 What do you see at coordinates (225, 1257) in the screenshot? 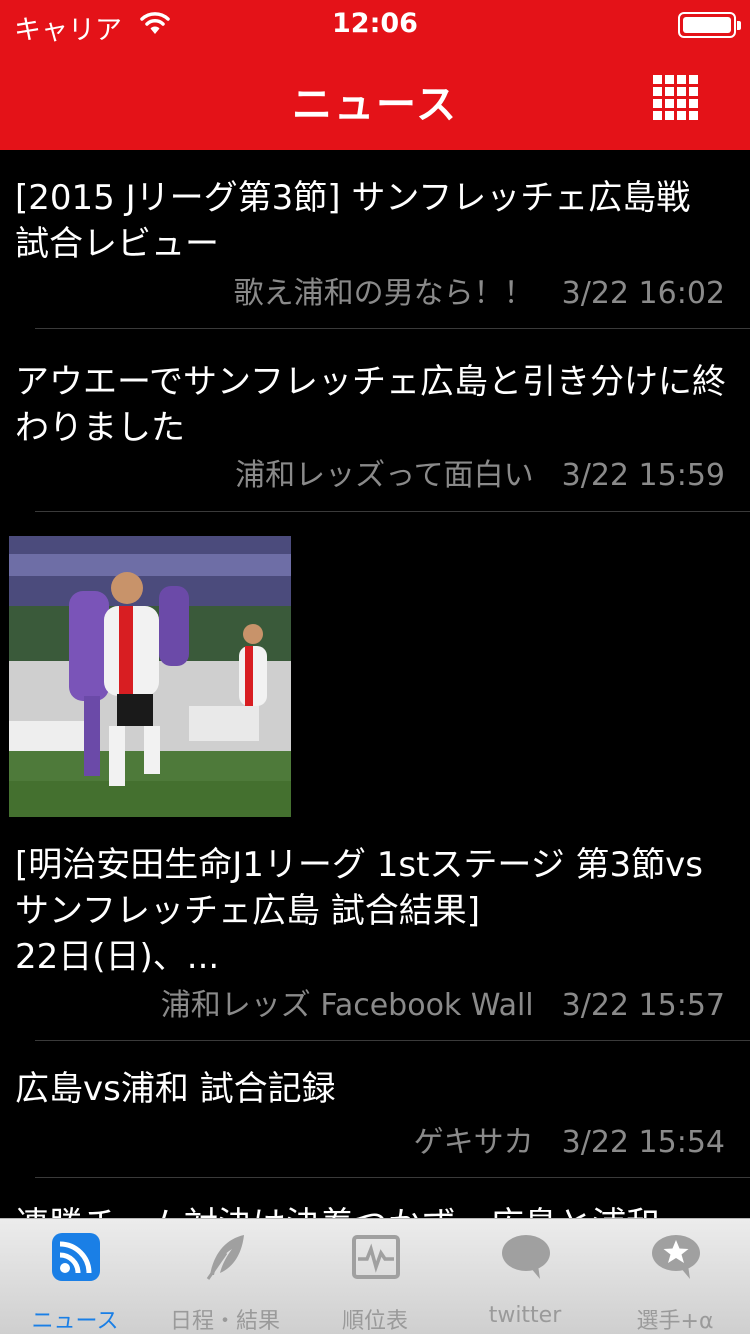
I see `feather-icon` at bounding box center [225, 1257].